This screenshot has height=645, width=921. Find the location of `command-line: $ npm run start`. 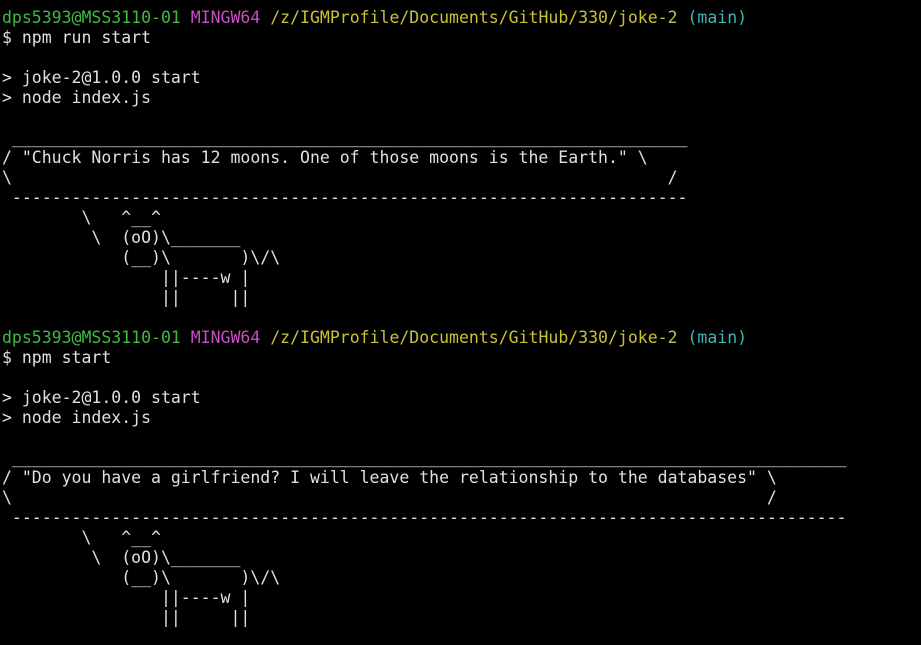

command-line: $ npm run start is located at coordinates (77, 37).